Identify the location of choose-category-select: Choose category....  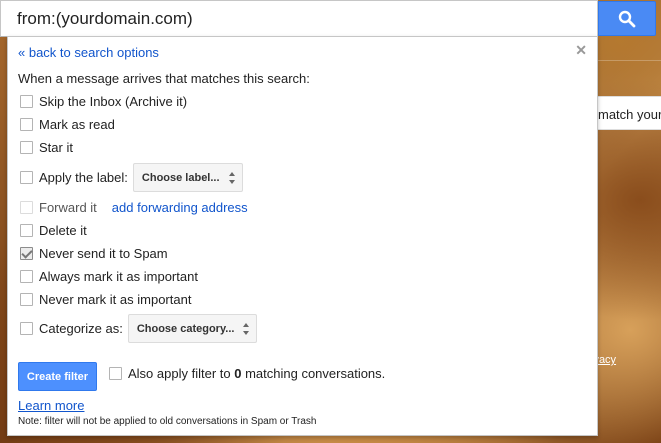
(192, 328).